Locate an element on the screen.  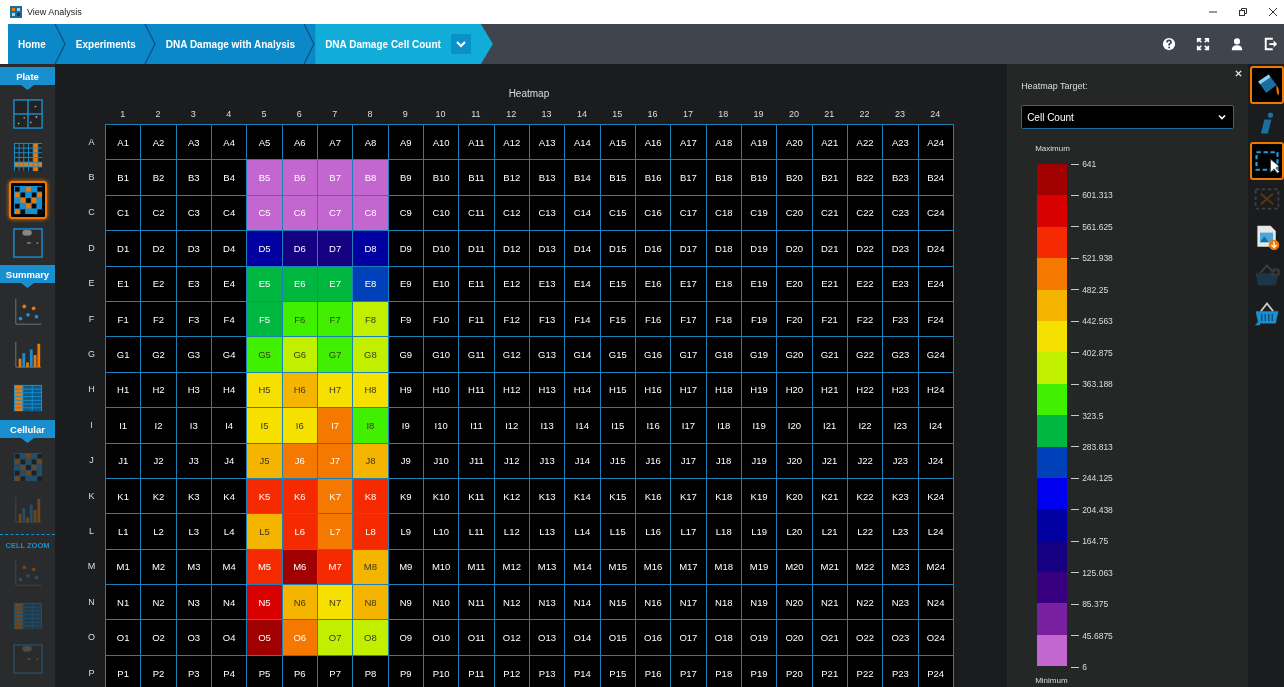
well-cell: E2 is located at coordinates (158, 283).